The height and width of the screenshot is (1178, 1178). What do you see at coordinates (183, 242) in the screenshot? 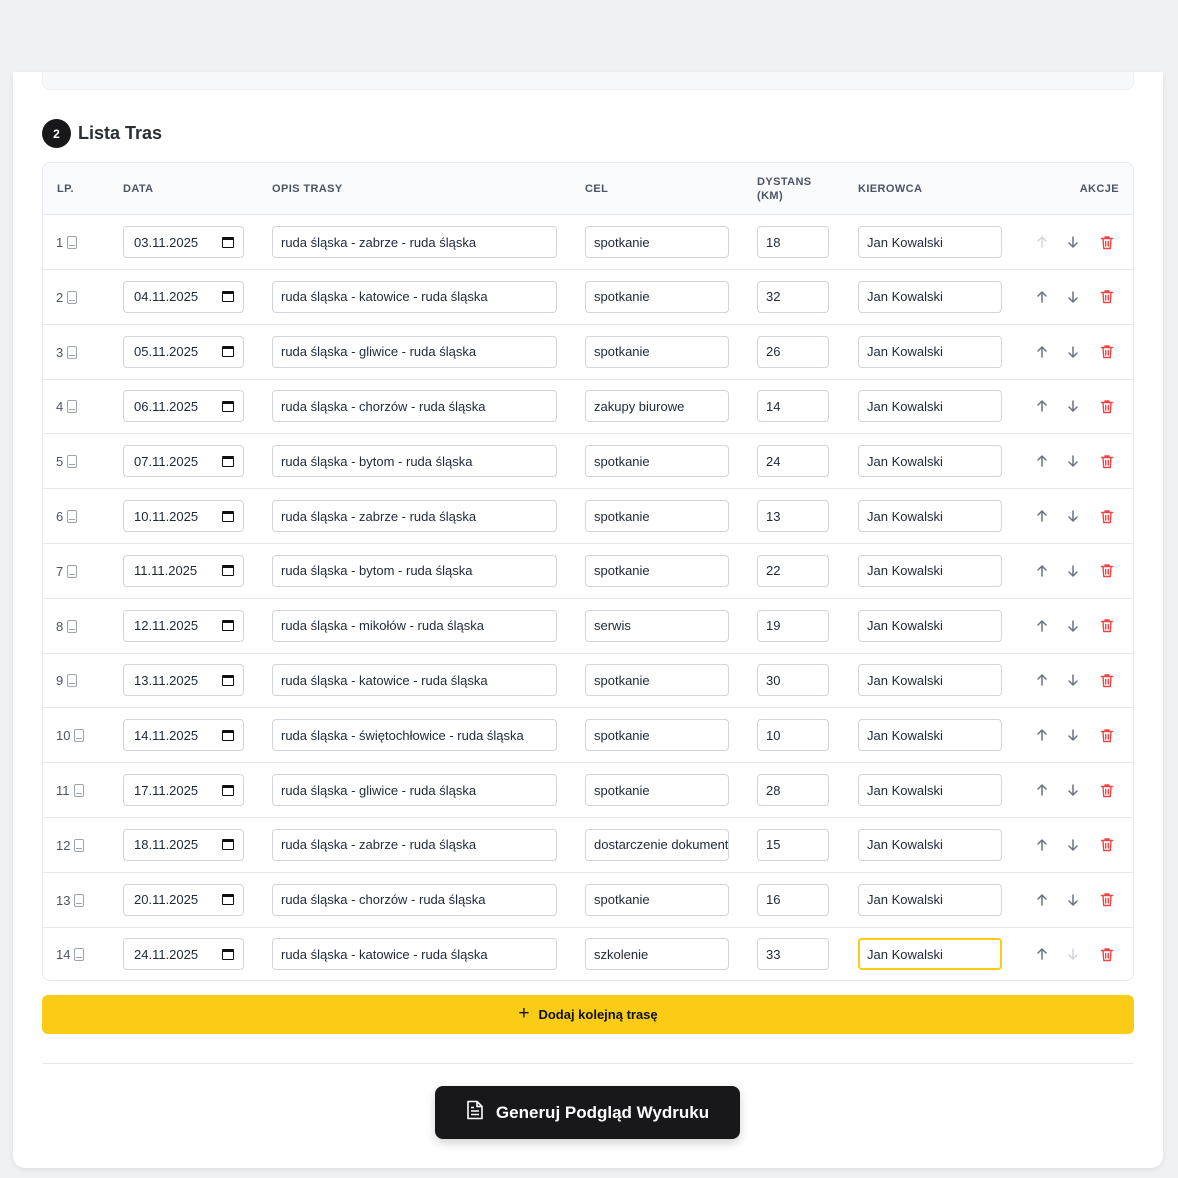
I see `date-input: 03.11.2025` at bounding box center [183, 242].